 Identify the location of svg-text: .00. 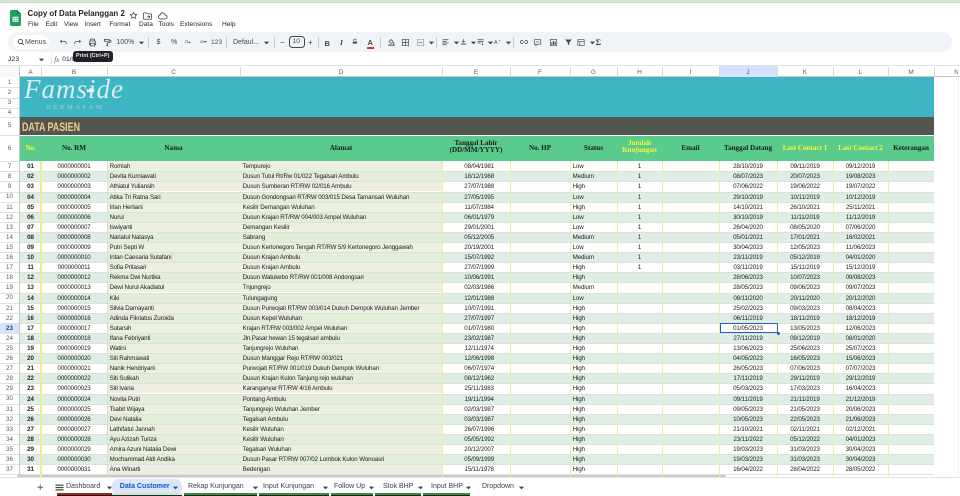
(202, 41).